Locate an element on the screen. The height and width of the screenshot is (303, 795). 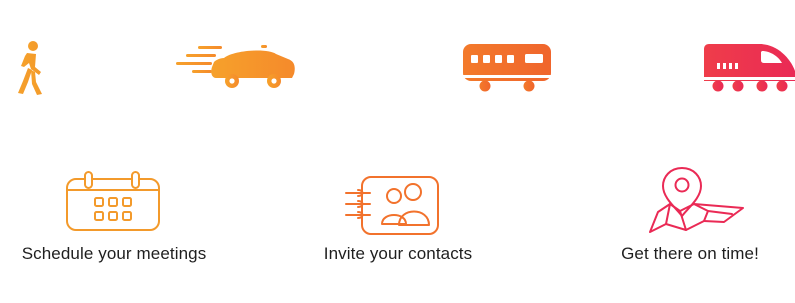
bus-icon is located at coordinates (508, 69).